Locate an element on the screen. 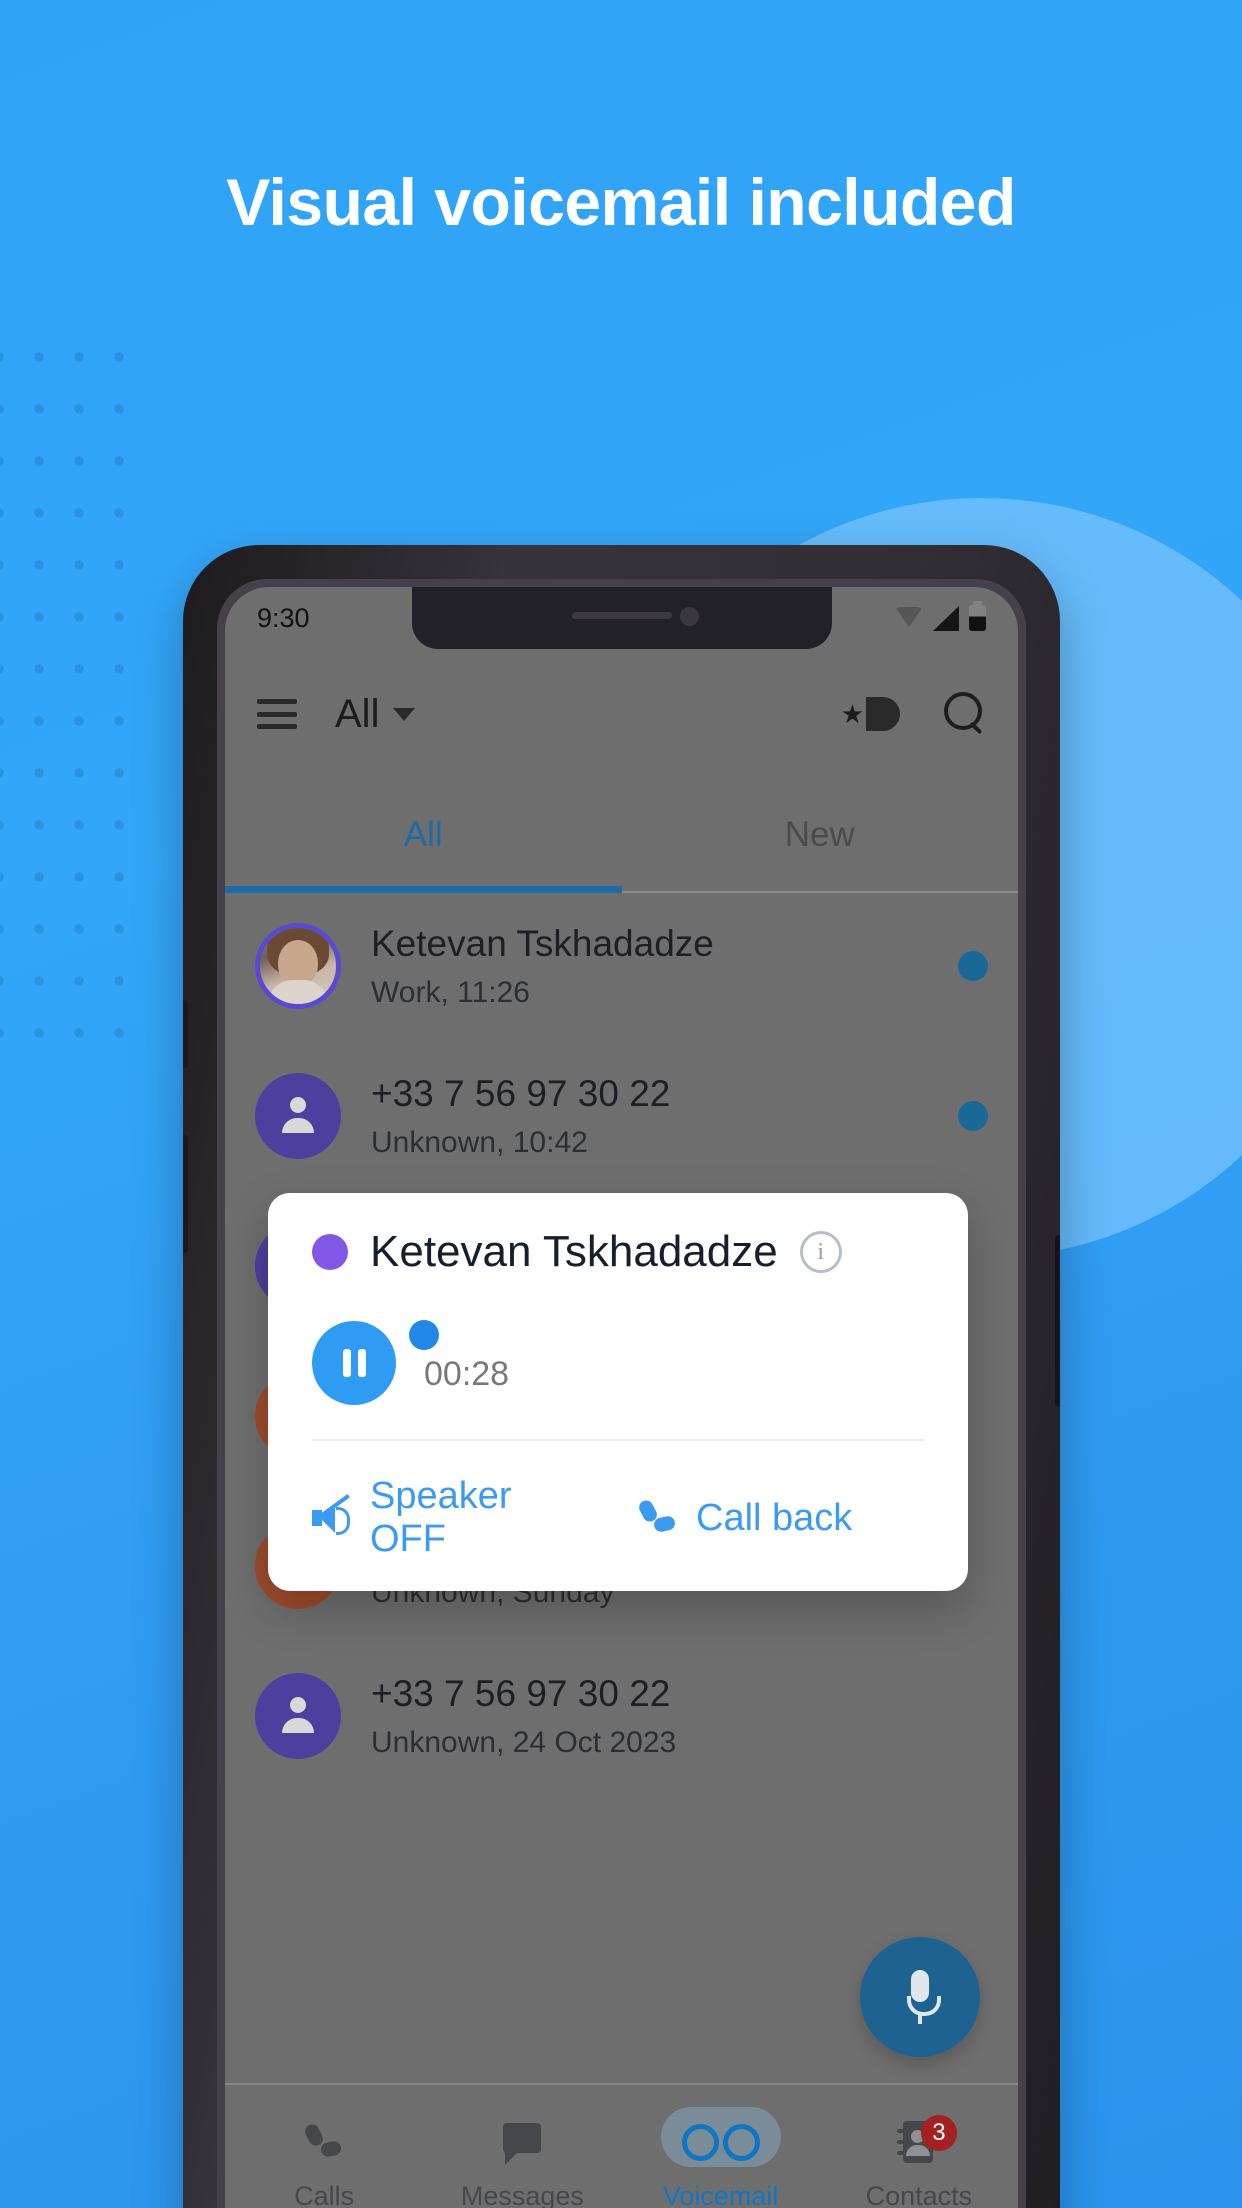 This screenshot has height=2208, width=1242. signal-icon is located at coordinates (946, 618).